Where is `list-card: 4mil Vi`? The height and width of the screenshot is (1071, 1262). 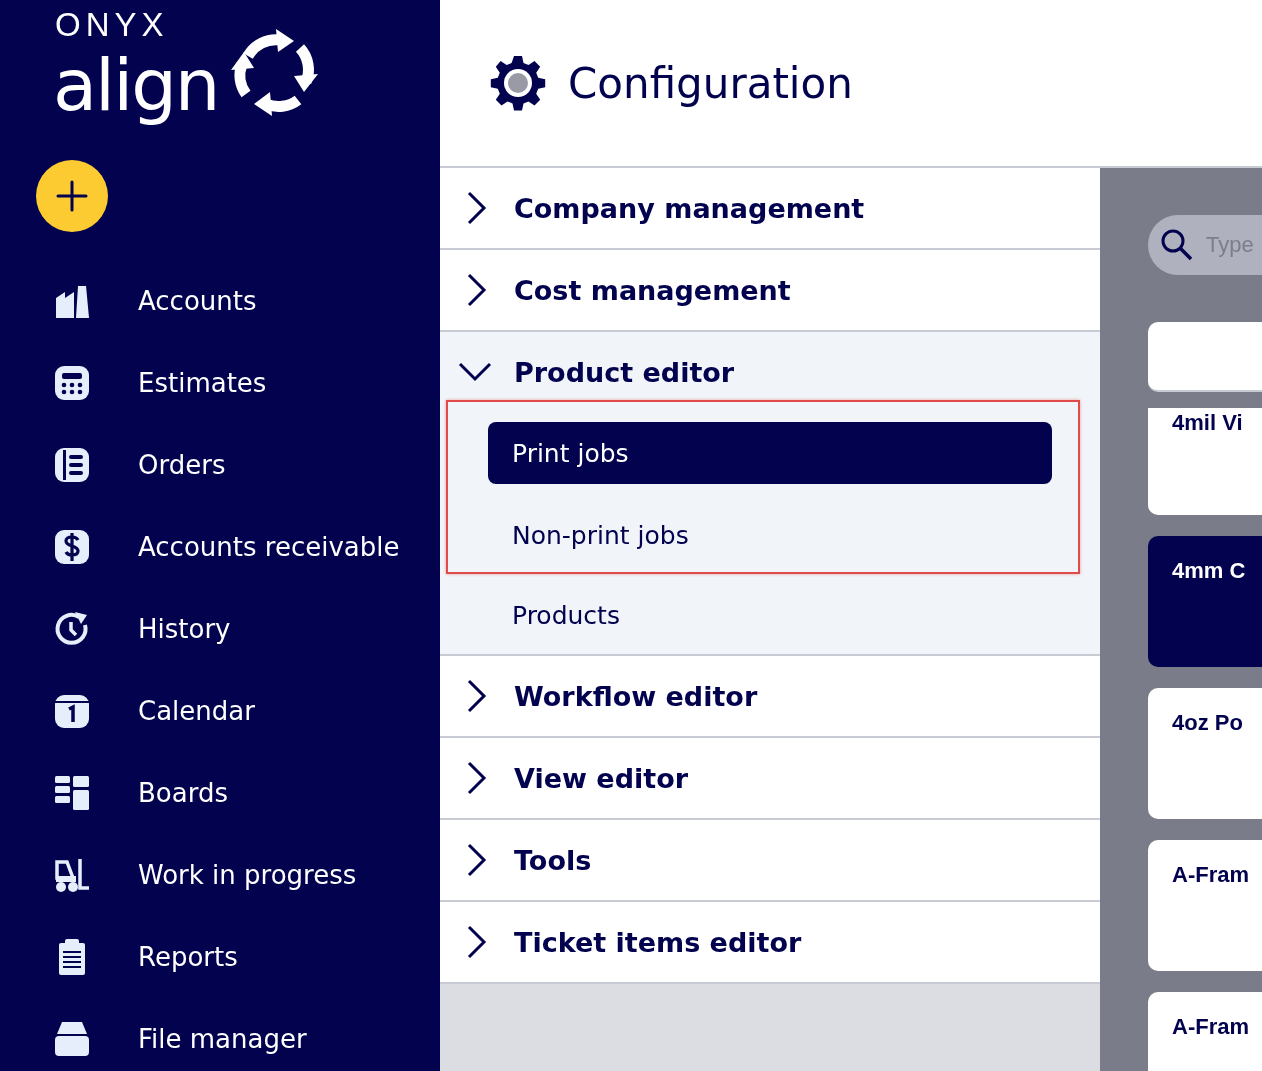
list-card: 4mil Vi is located at coordinates (1205, 461).